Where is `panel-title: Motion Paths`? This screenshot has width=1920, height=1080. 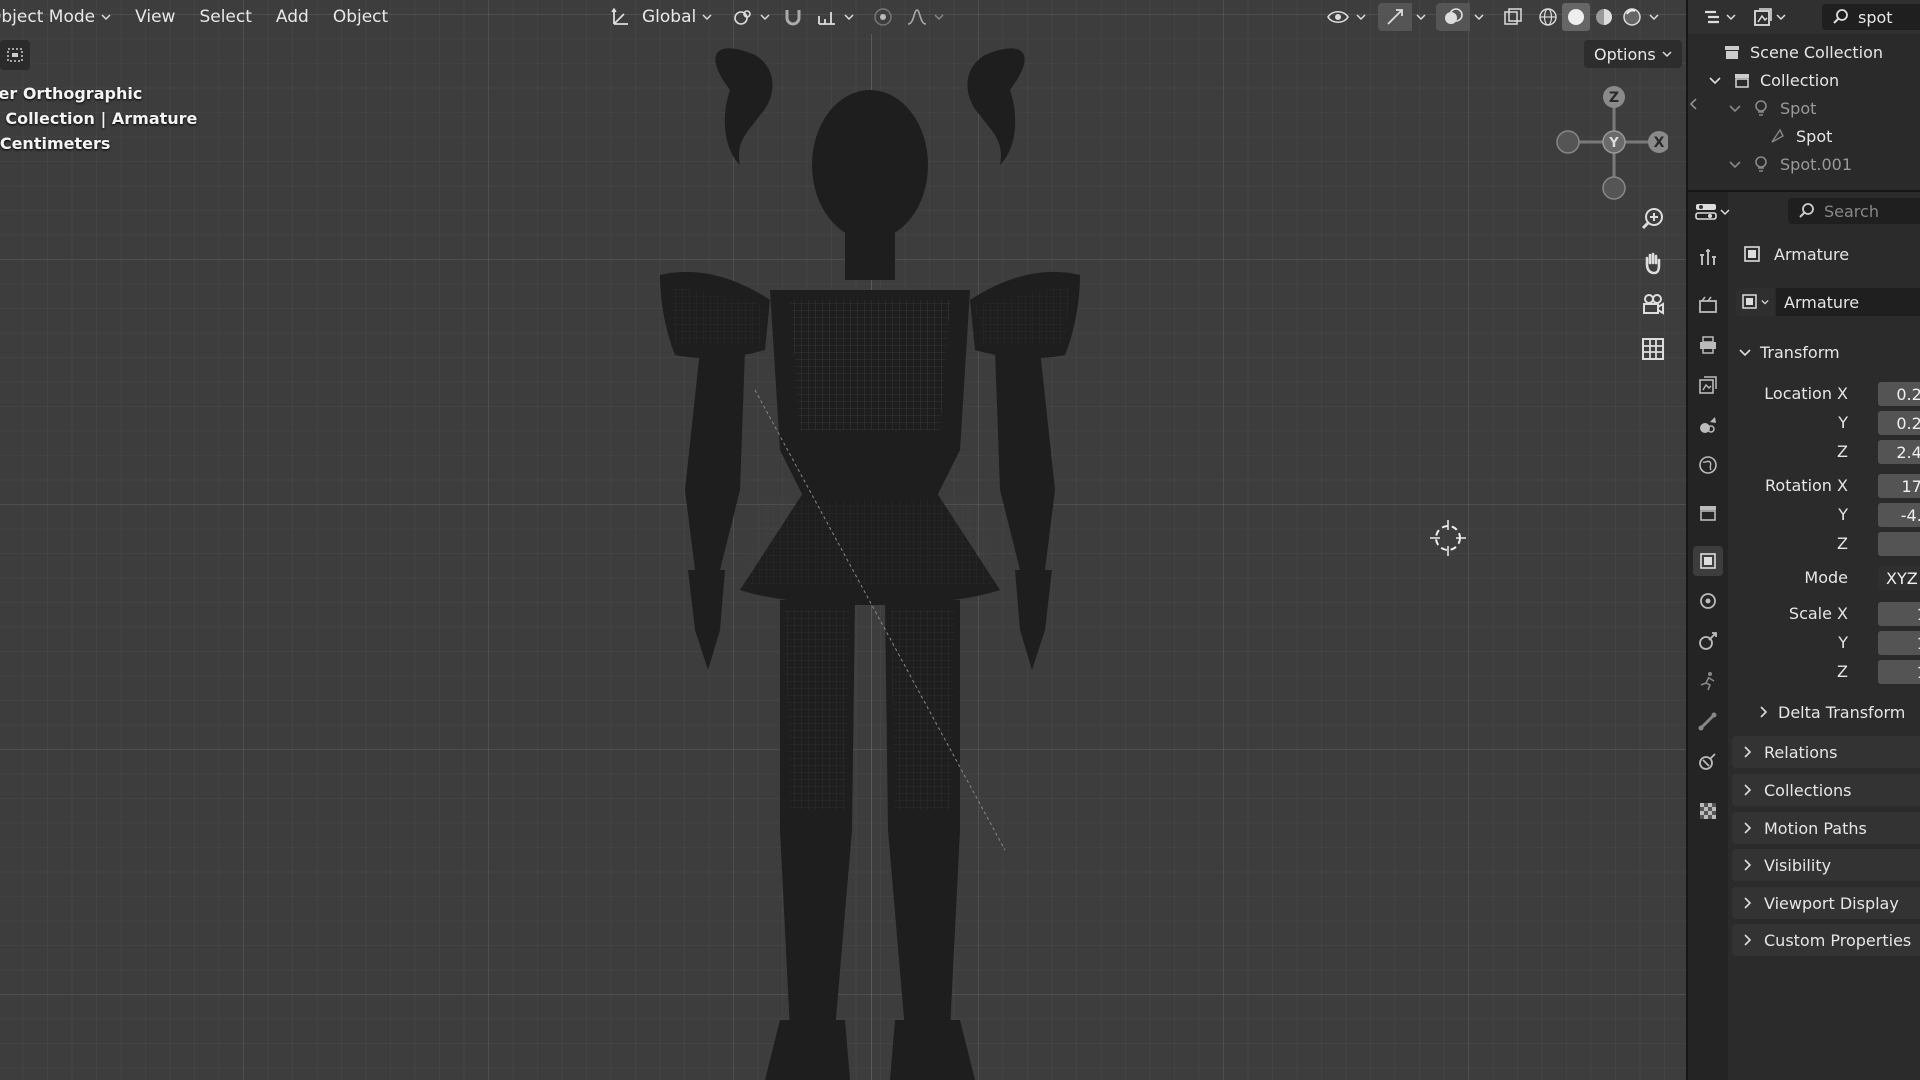 panel-title: Motion Paths is located at coordinates (1815, 828).